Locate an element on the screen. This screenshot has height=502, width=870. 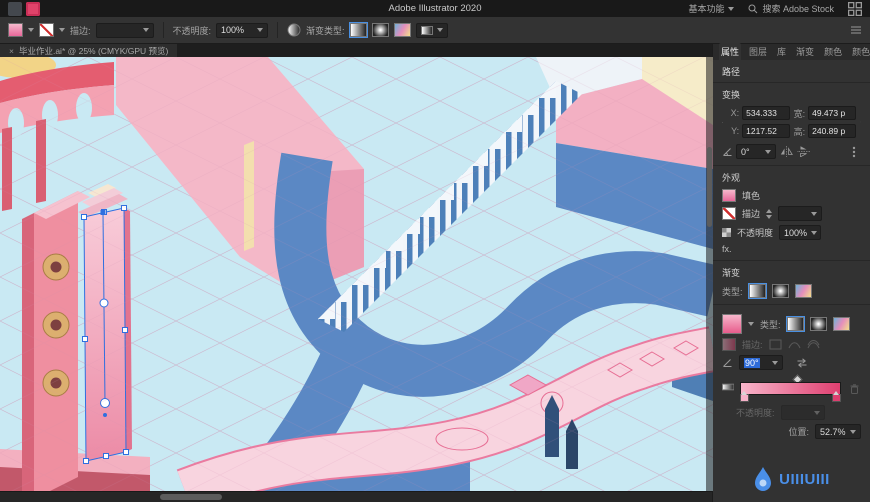
gradient-annotator-icon is located at coordinates (728, 387).